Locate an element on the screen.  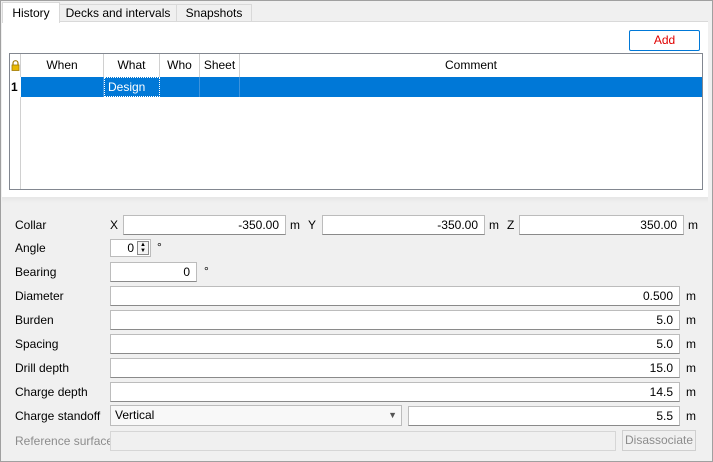
reference-surface-field is located at coordinates (363, 441).